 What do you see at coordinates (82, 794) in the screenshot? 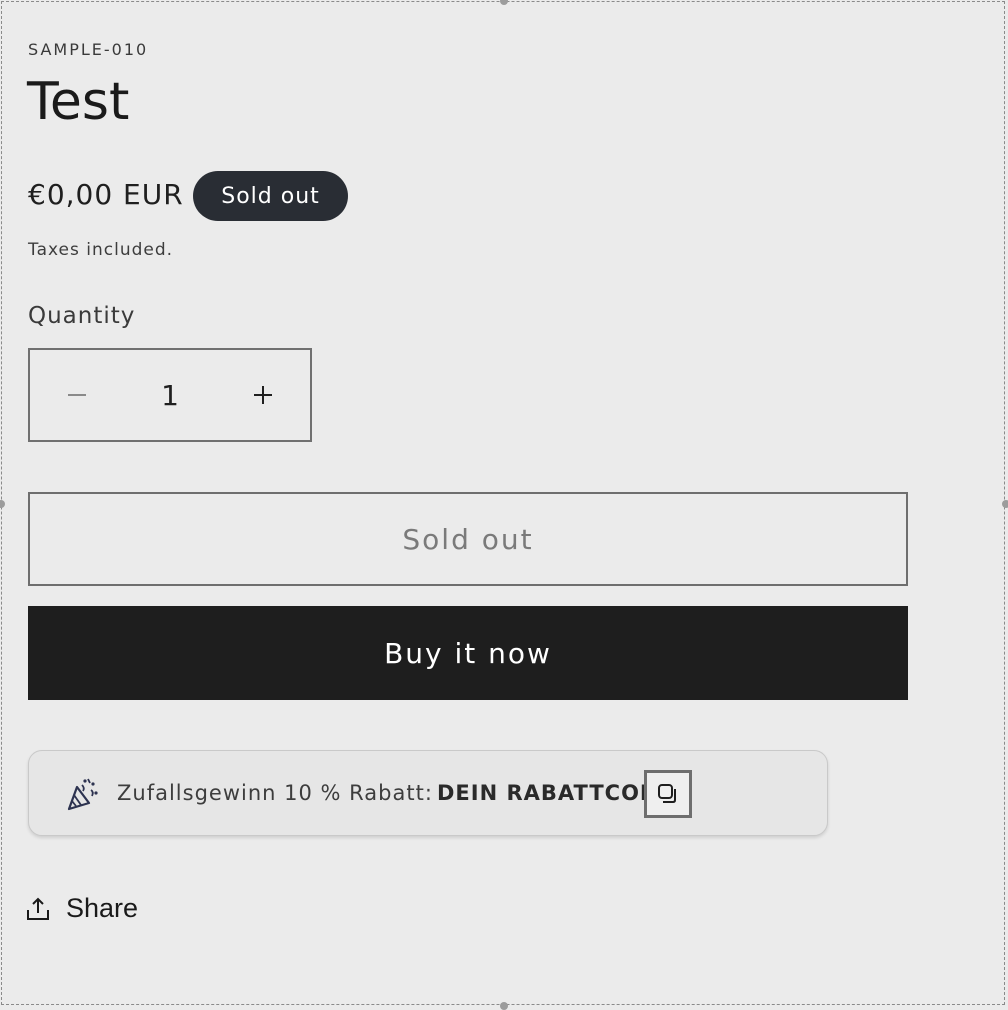
I see `party-popper-icon` at bounding box center [82, 794].